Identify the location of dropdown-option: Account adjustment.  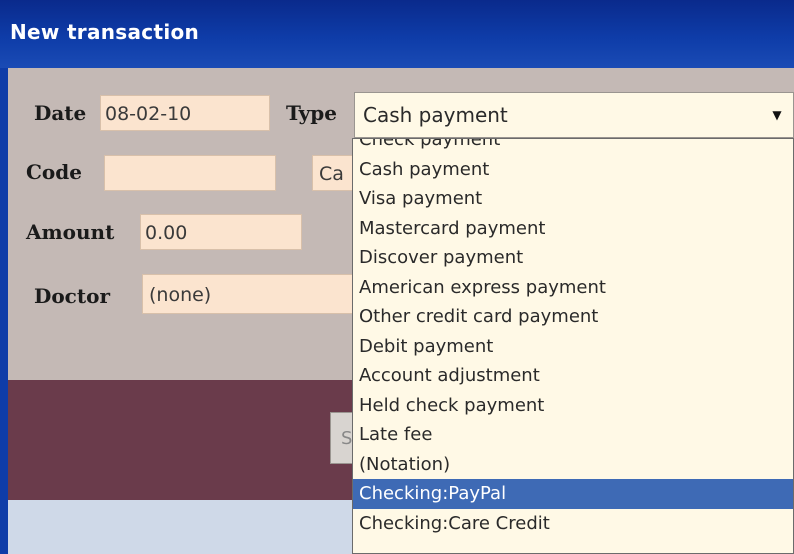
(573, 376).